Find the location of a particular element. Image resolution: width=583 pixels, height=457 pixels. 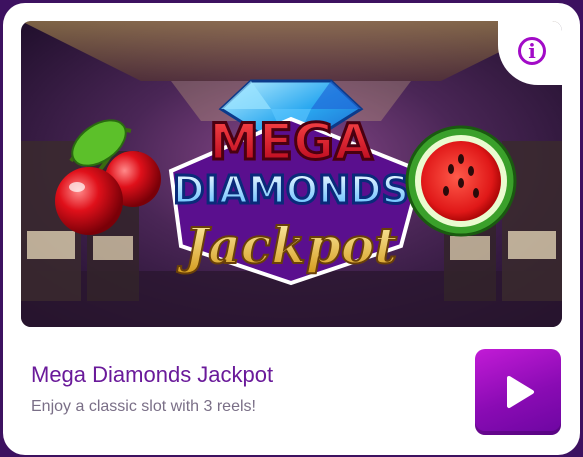

watermelon-icon is located at coordinates (461, 181).